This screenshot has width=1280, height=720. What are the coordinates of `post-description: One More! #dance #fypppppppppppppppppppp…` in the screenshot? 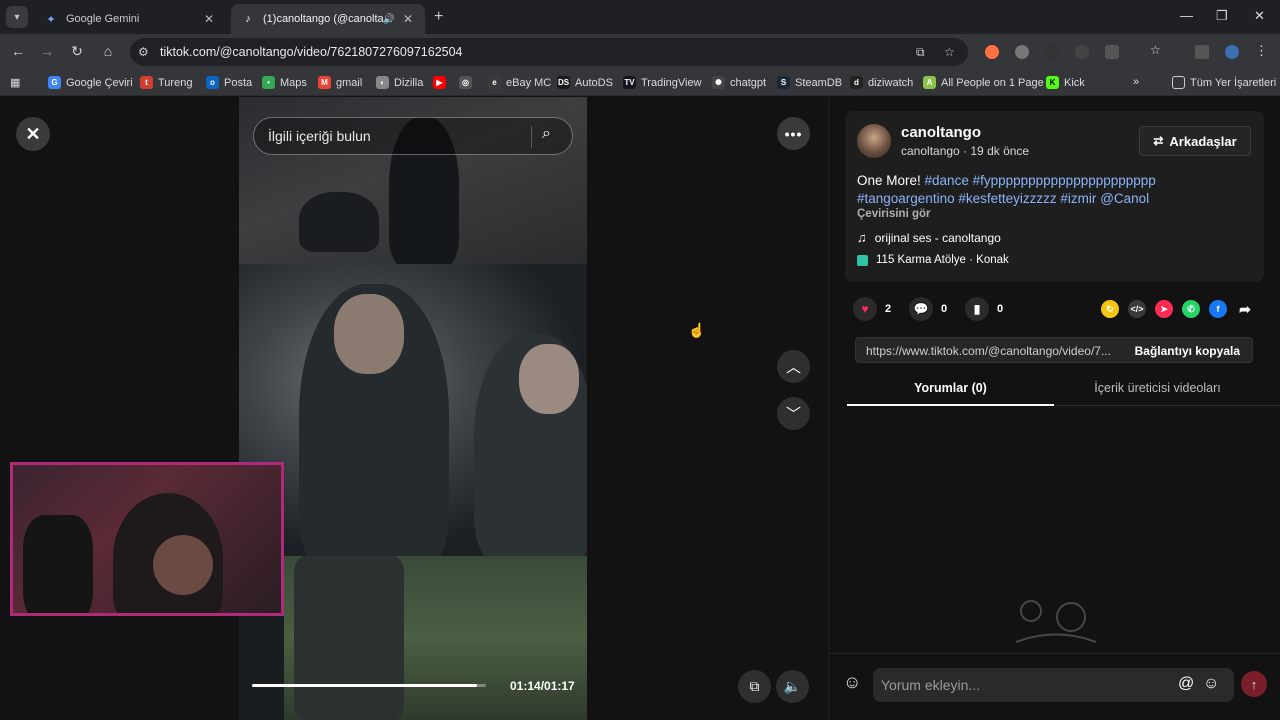 It's located at (1006, 189).